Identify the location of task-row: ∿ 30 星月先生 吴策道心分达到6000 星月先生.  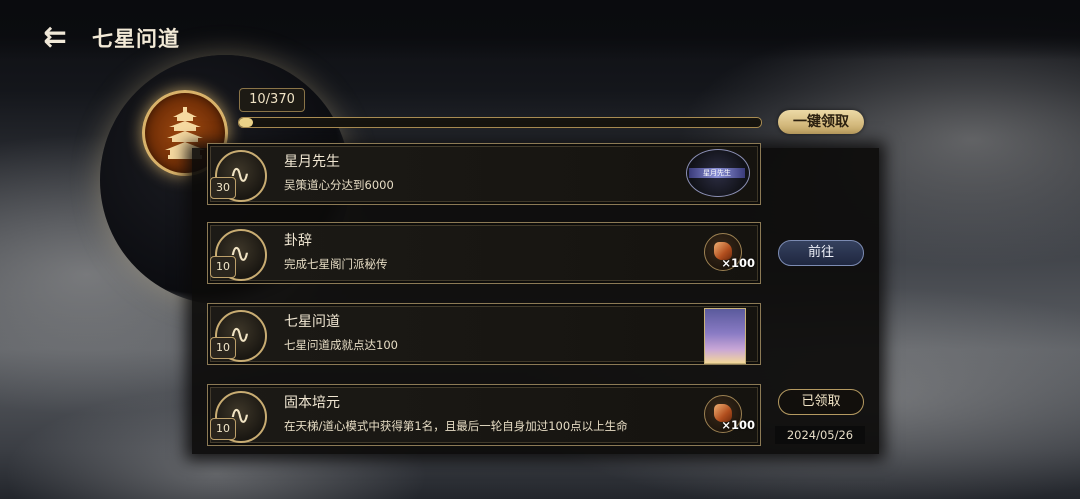
(484, 174).